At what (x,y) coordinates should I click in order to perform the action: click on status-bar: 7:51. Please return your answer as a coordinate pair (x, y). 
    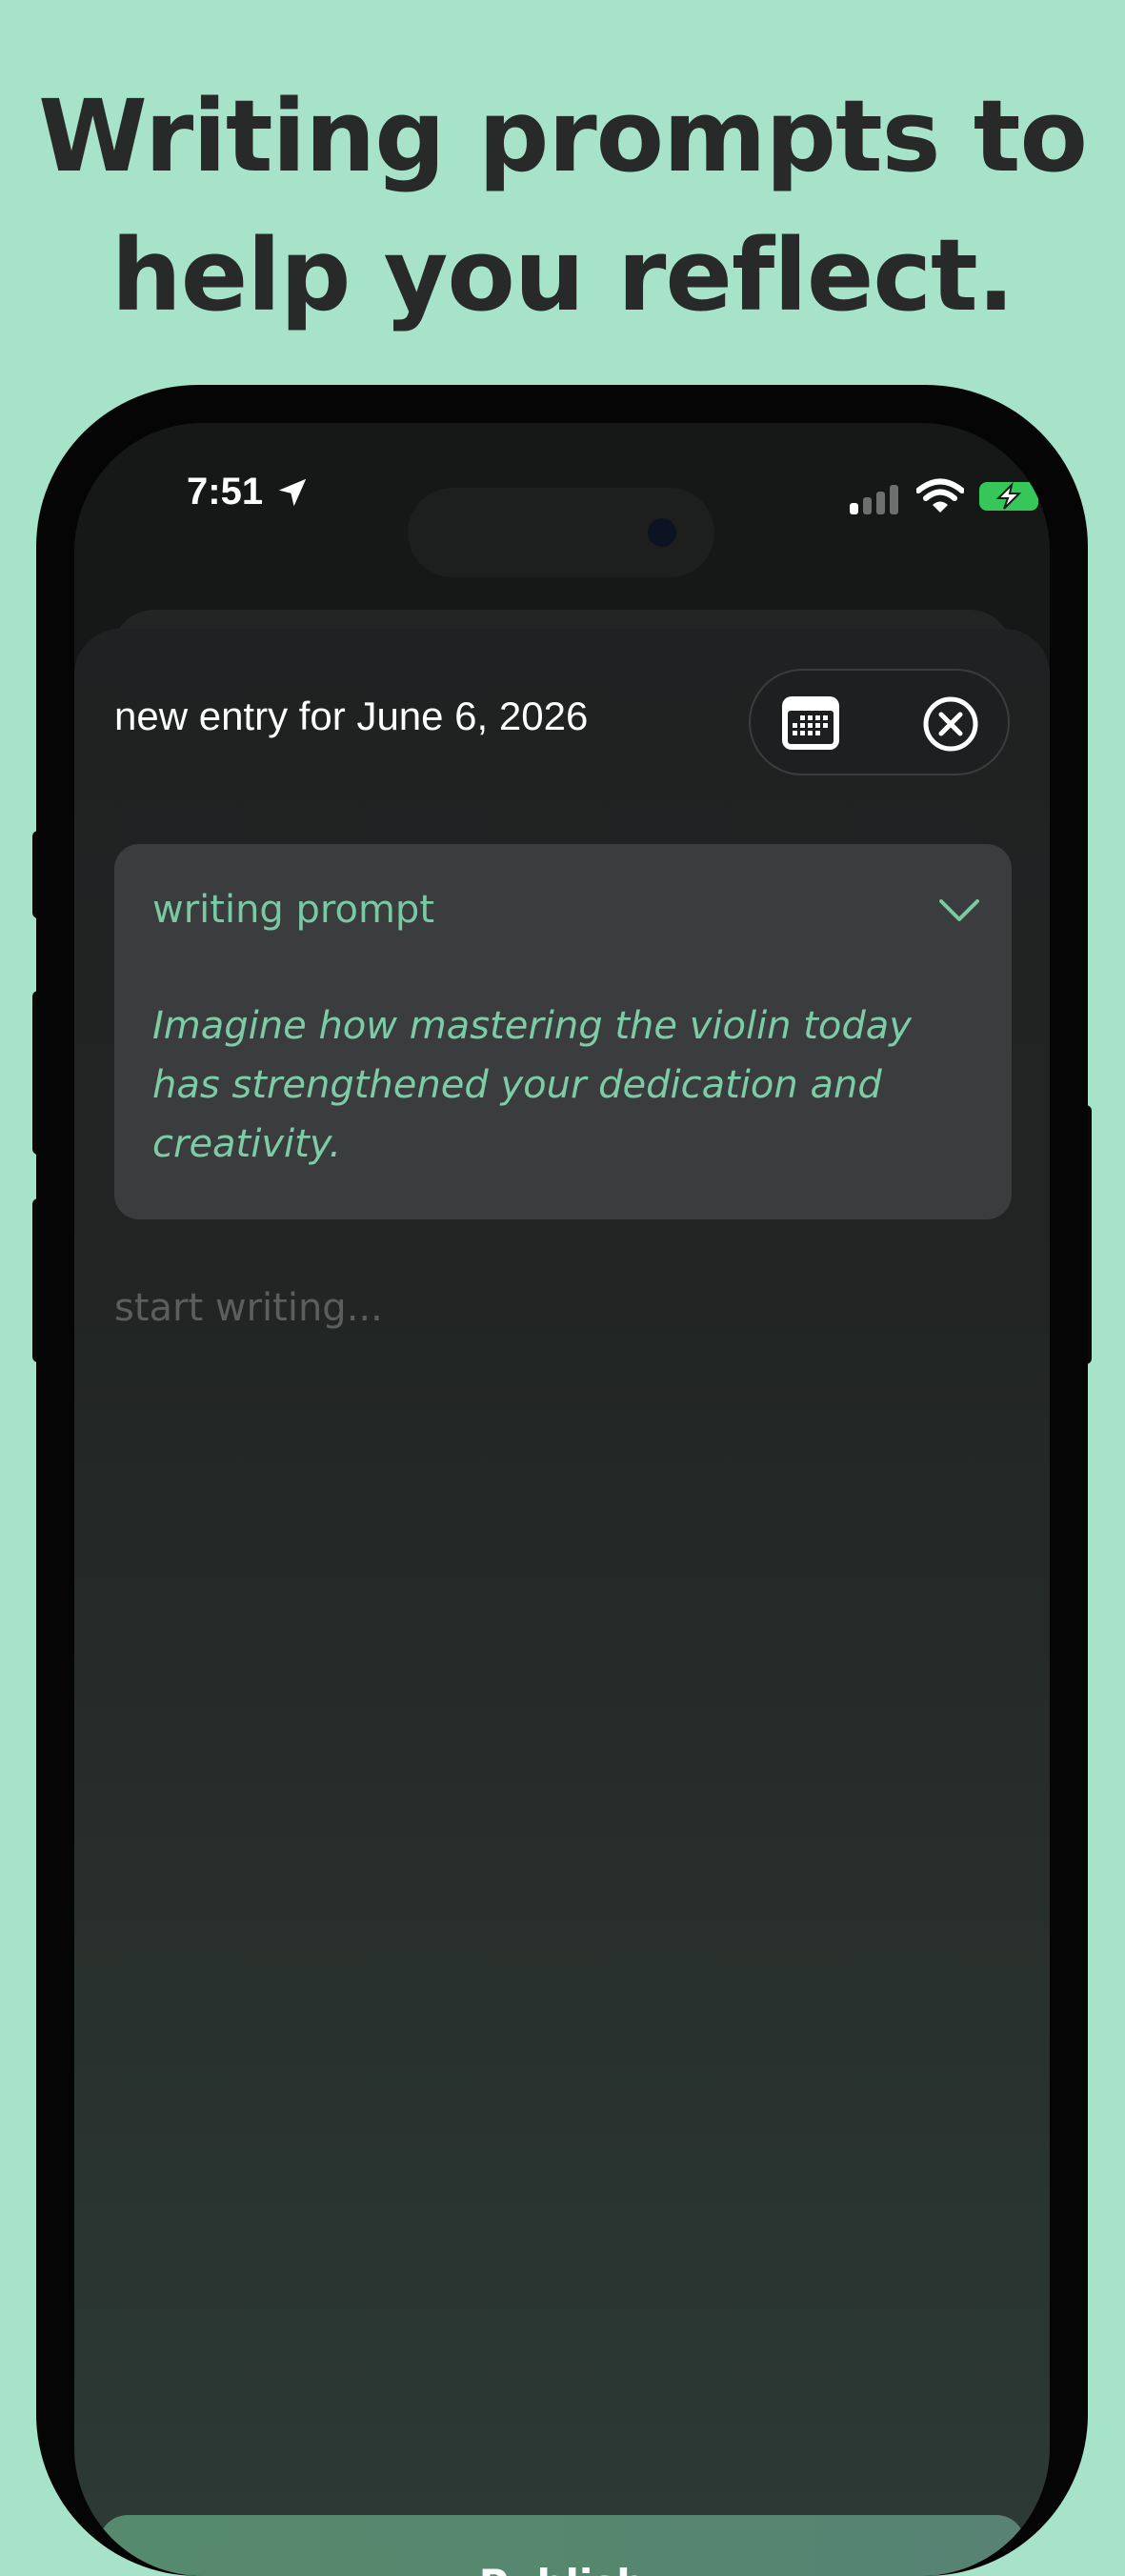
    Looking at the image, I should click on (562, 500).